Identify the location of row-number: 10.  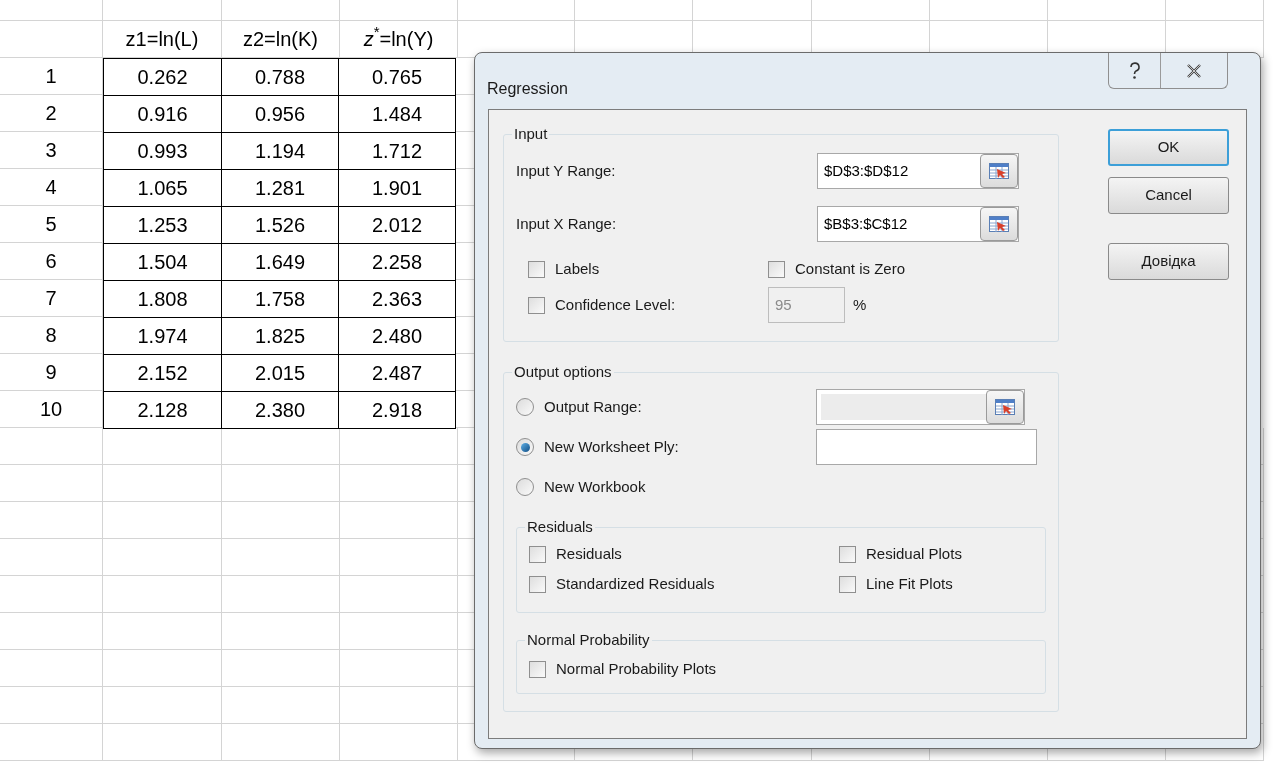
(51, 409).